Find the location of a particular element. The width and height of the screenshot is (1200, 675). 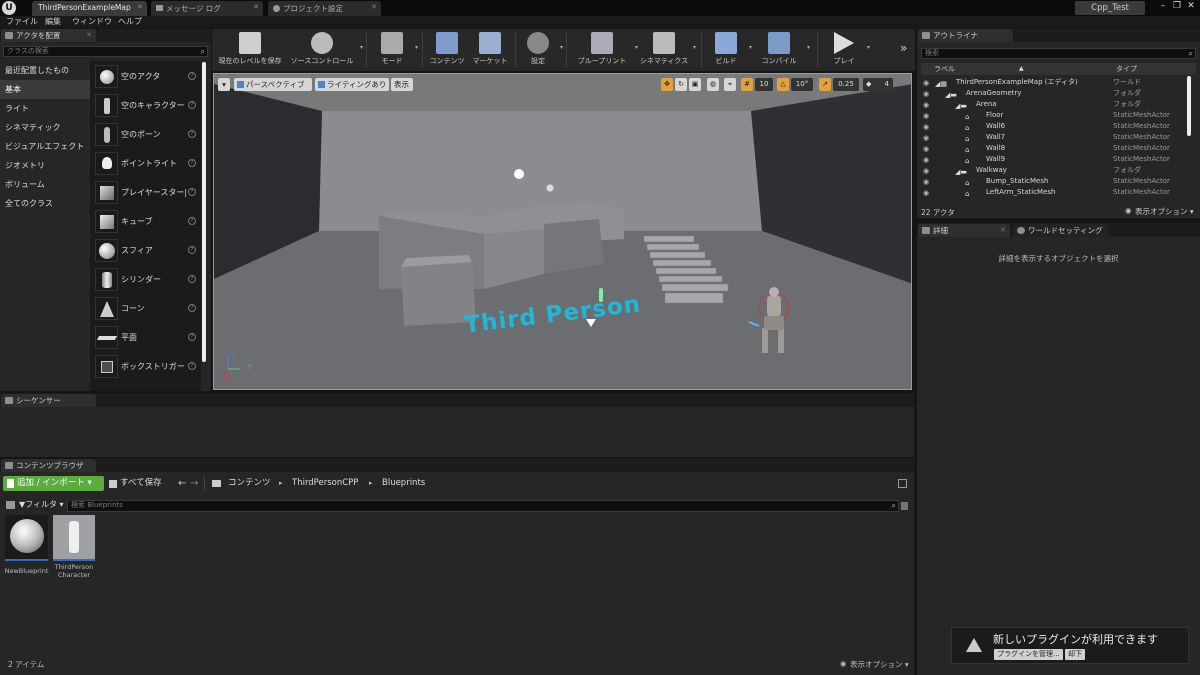

path-blueprints: Blueprints is located at coordinates (403, 483).